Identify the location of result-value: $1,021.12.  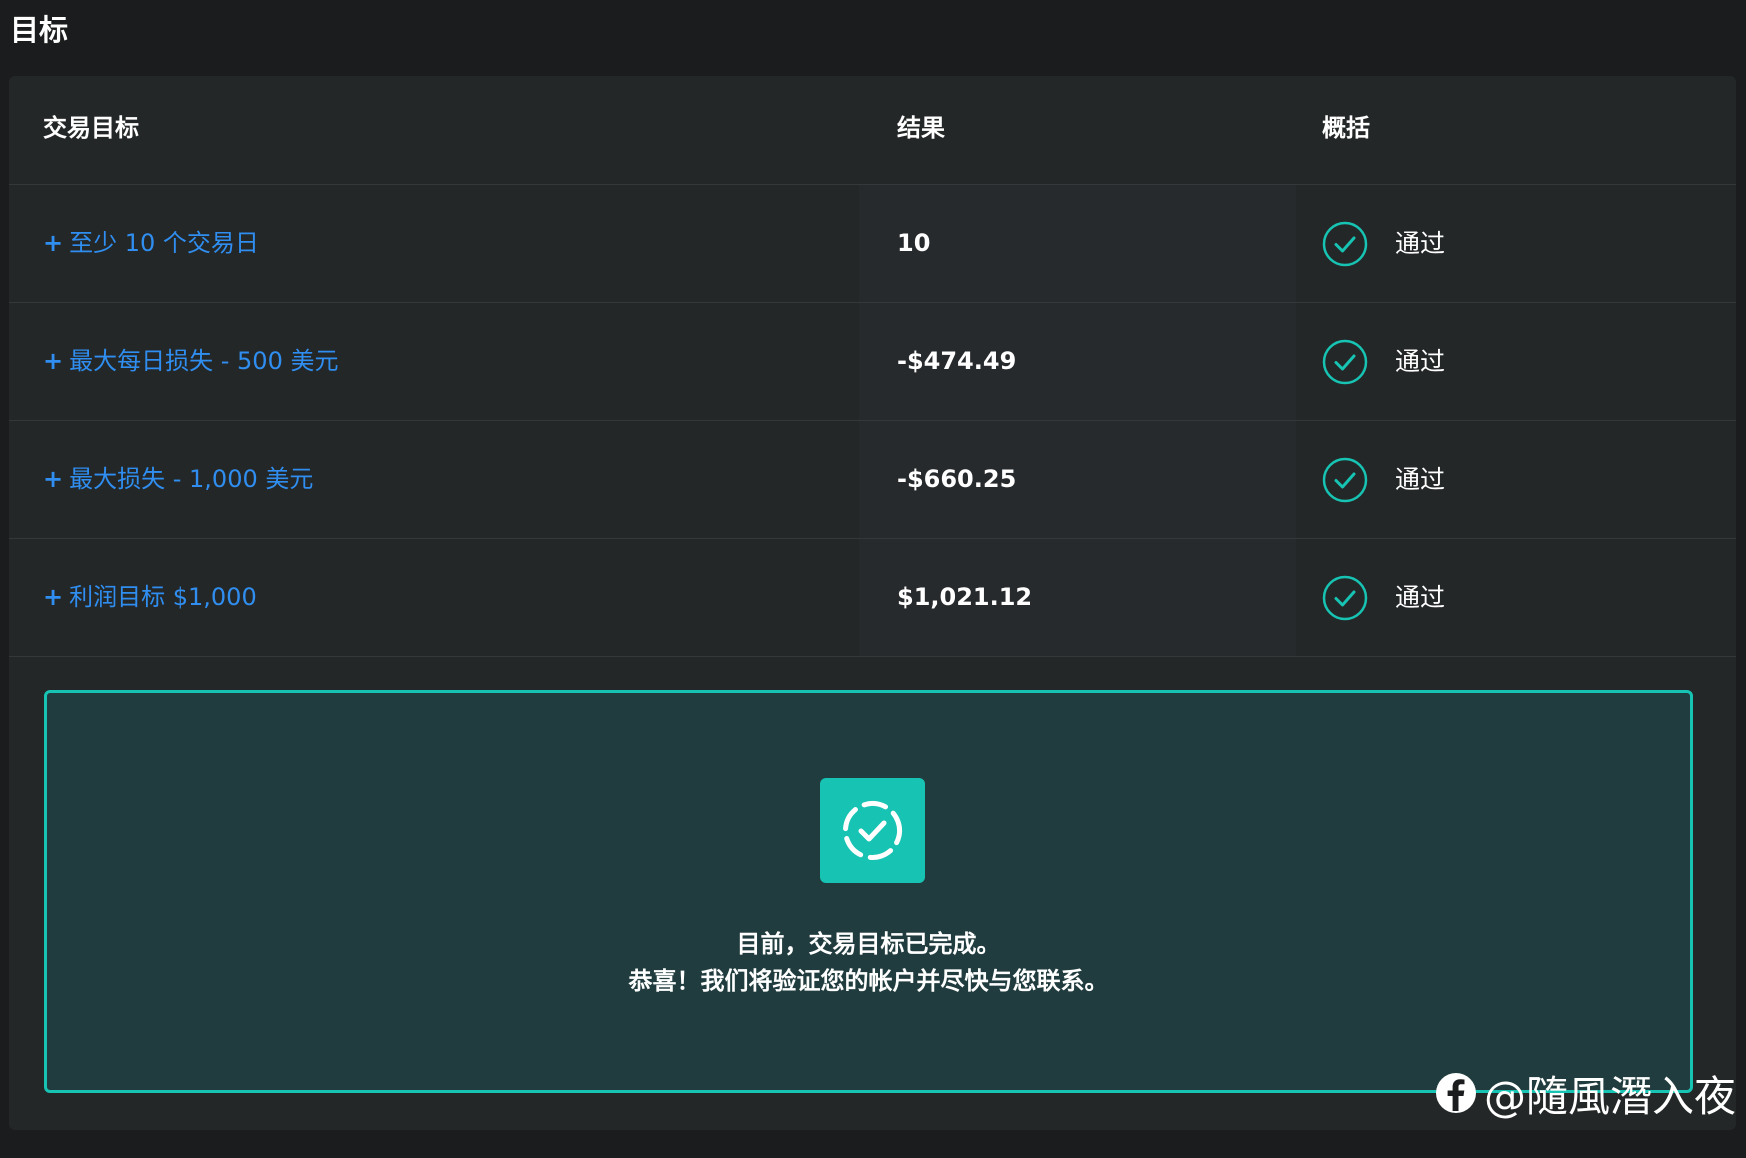
(965, 597).